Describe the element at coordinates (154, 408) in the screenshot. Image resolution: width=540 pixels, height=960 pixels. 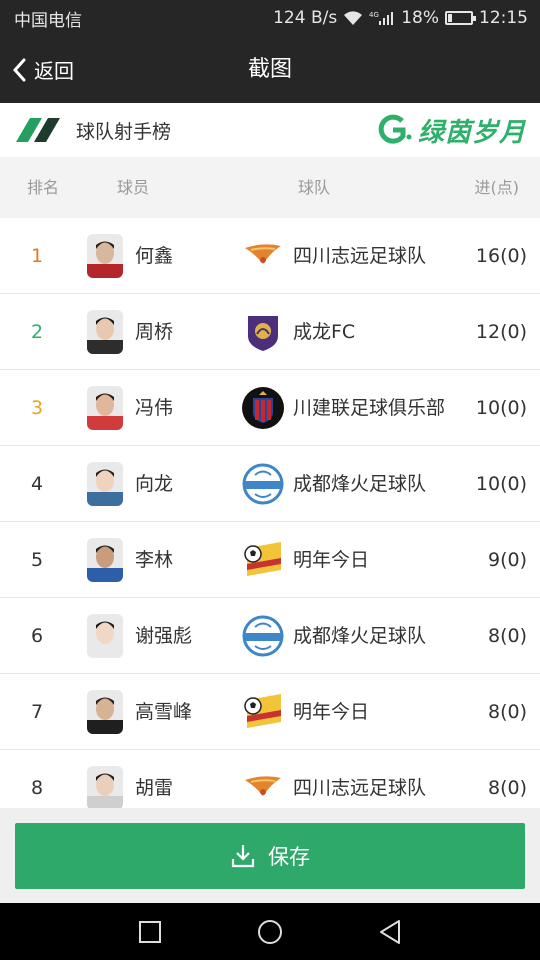
I see `player-name: 冯伟` at that location.